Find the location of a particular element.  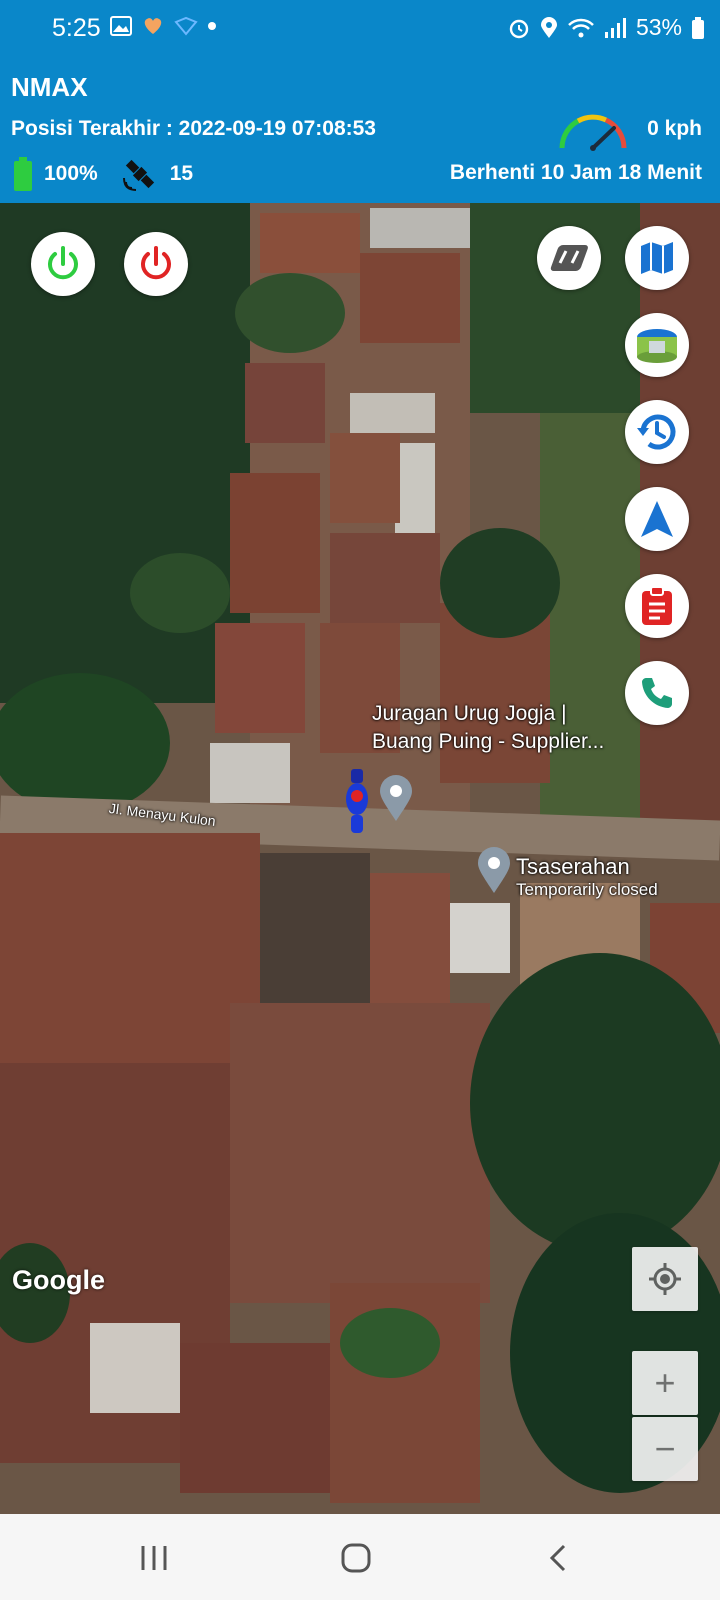

status-bar: 5:25 53% is located at coordinates (360, 31).